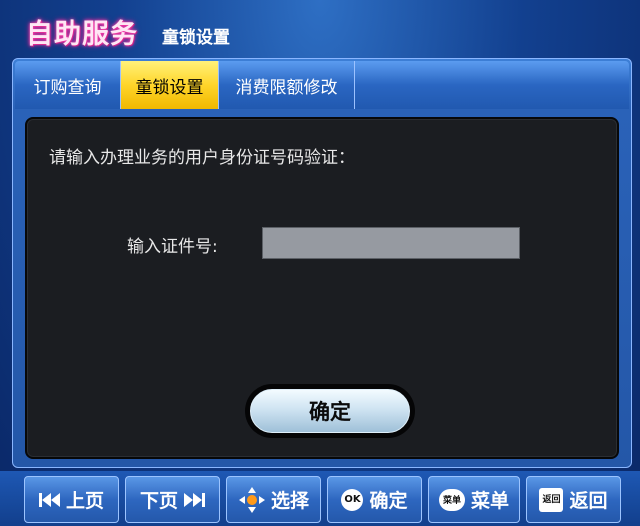 This screenshot has height=526, width=640. I want to click on back-button: 返回 返回, so click(573, 499).